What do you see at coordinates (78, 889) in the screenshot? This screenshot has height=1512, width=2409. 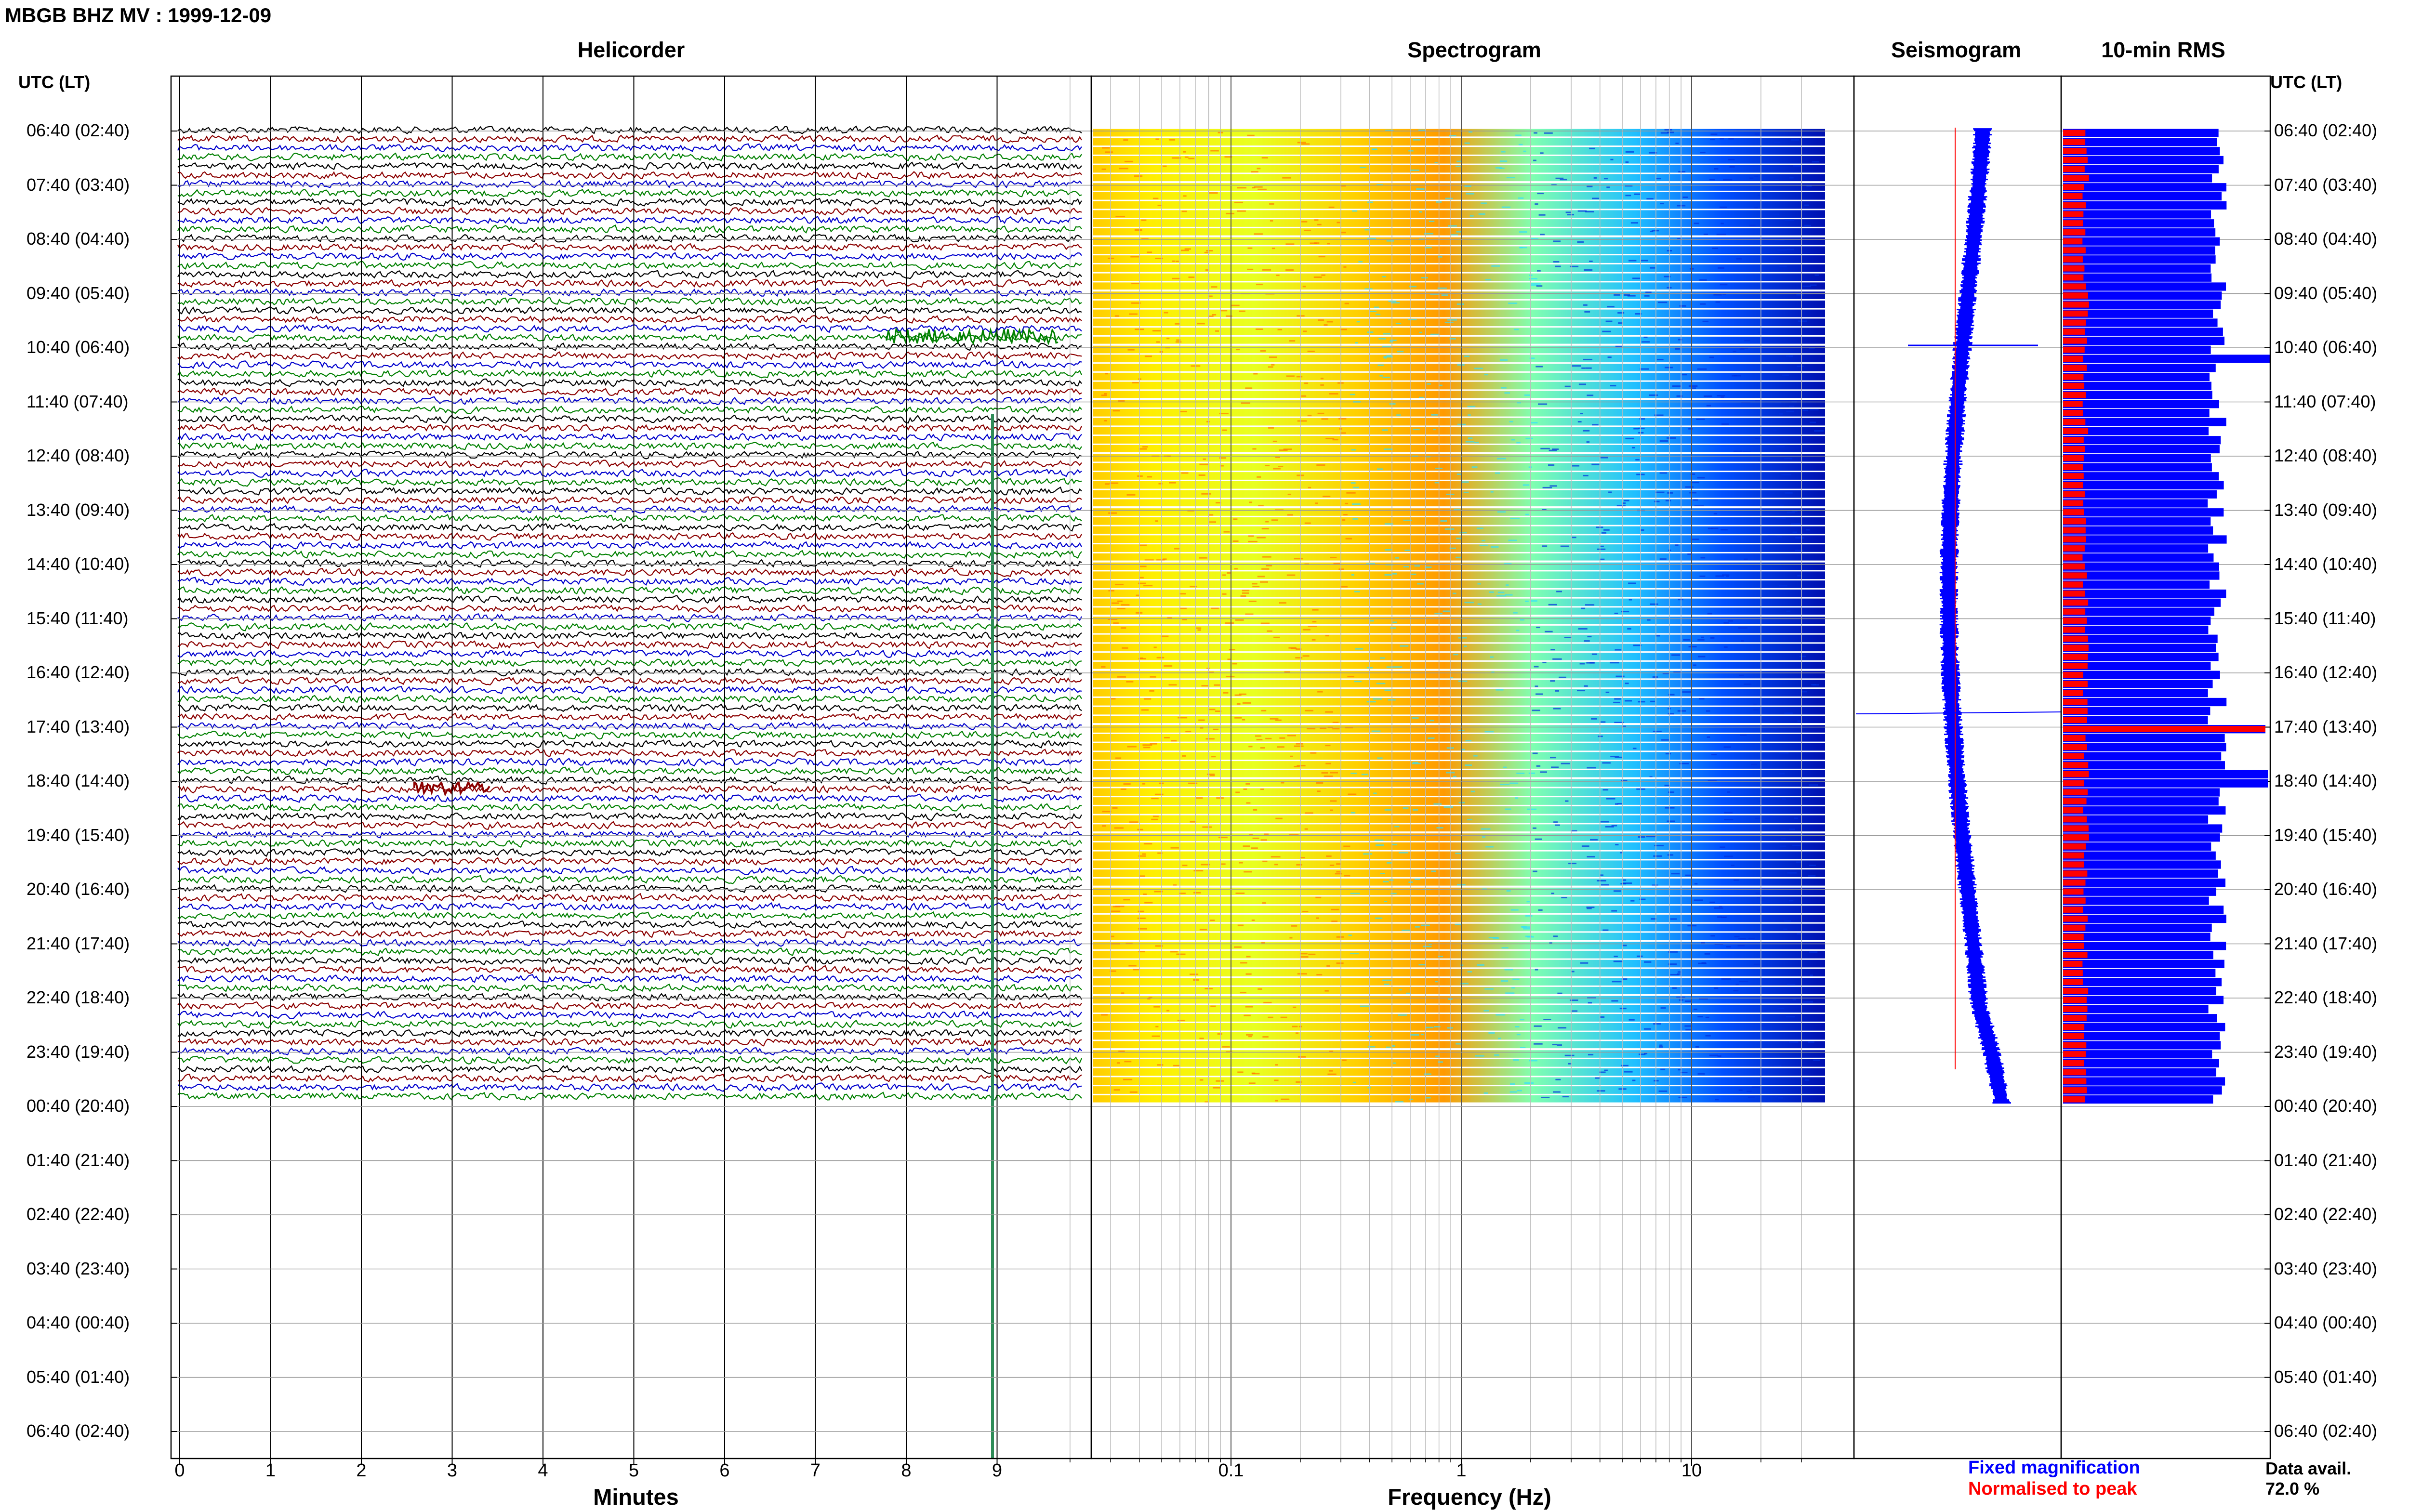 I see `time-label-left: 20:40 (16:40)` at bounding box center [78, 889].